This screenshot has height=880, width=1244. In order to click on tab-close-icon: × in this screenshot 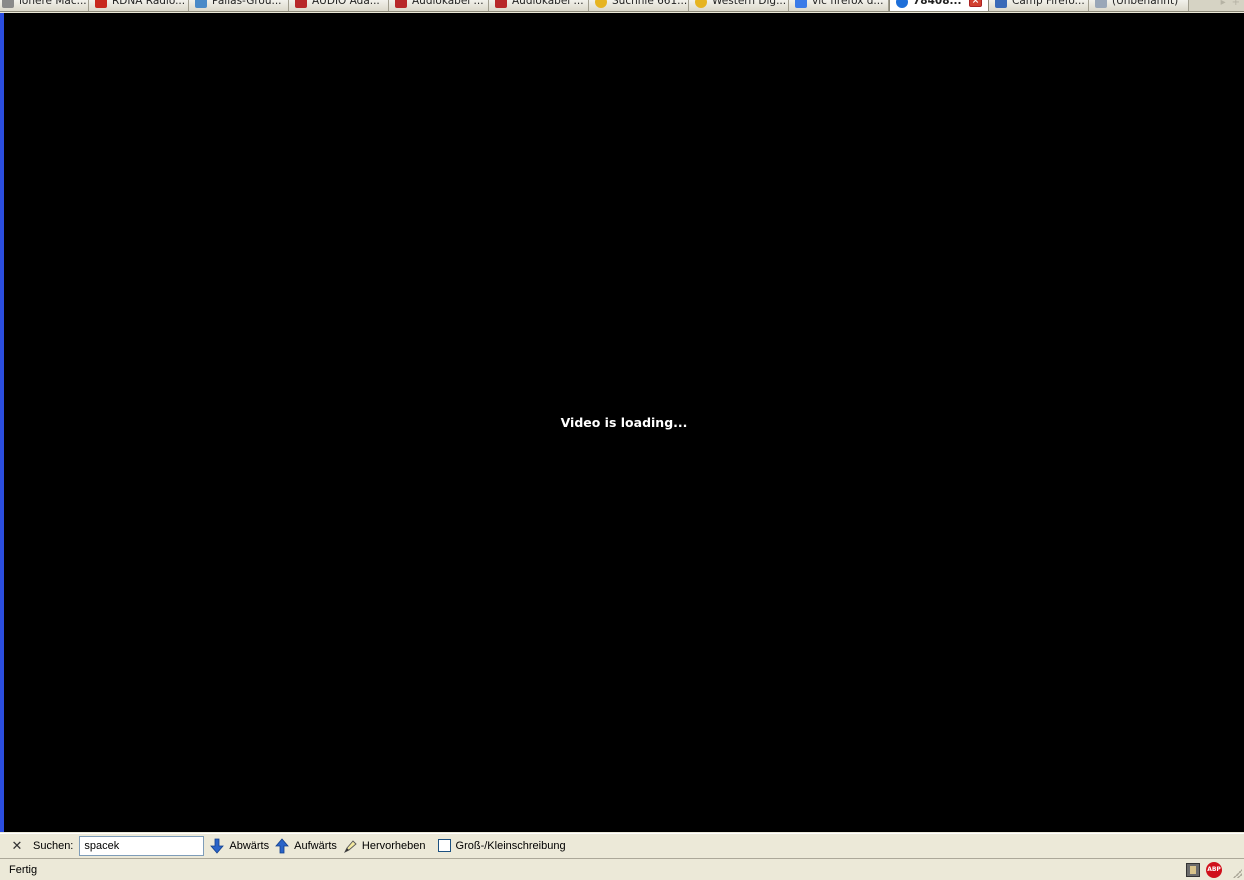, I will do `click(975, 3)`.